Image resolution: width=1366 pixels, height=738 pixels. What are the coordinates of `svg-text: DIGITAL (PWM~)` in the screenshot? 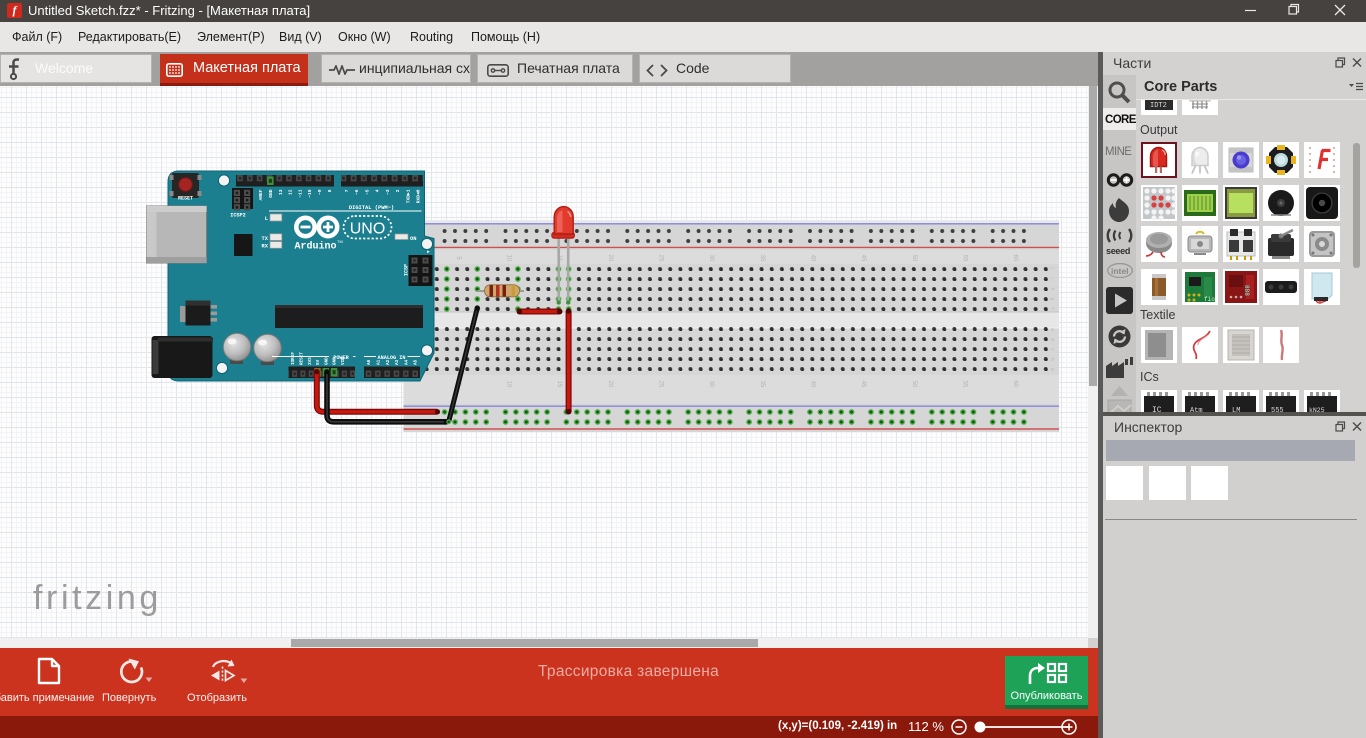 It's located at (371, 208).